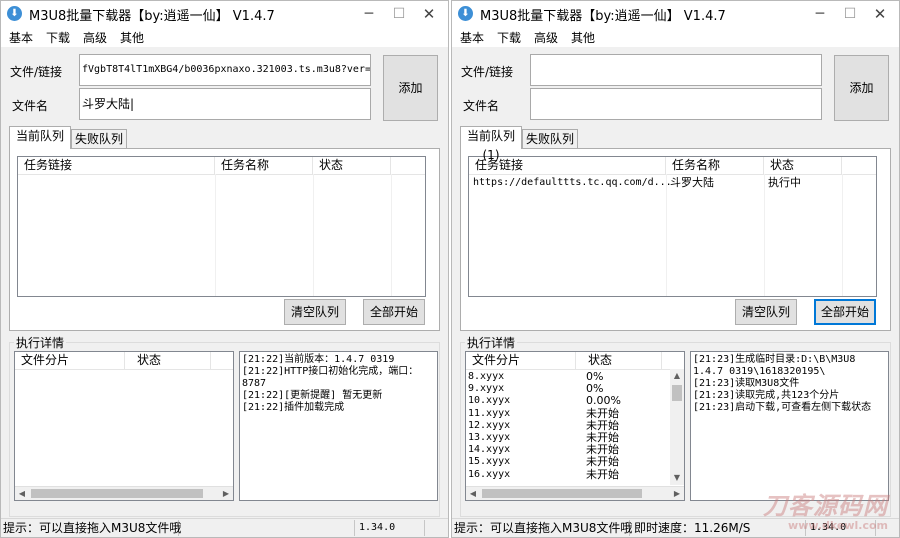  What do you see at coordinates (491, 144) in the screenshot?
I see `tab-current-queue: 当前队列(1)` at bounding box center [491, 144].